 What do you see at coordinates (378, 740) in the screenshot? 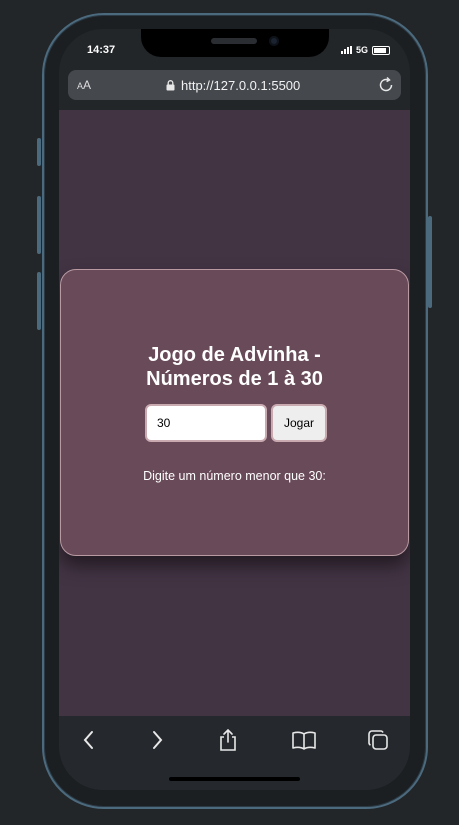
I see `tabs-icon` at bounding box center [378, 740].